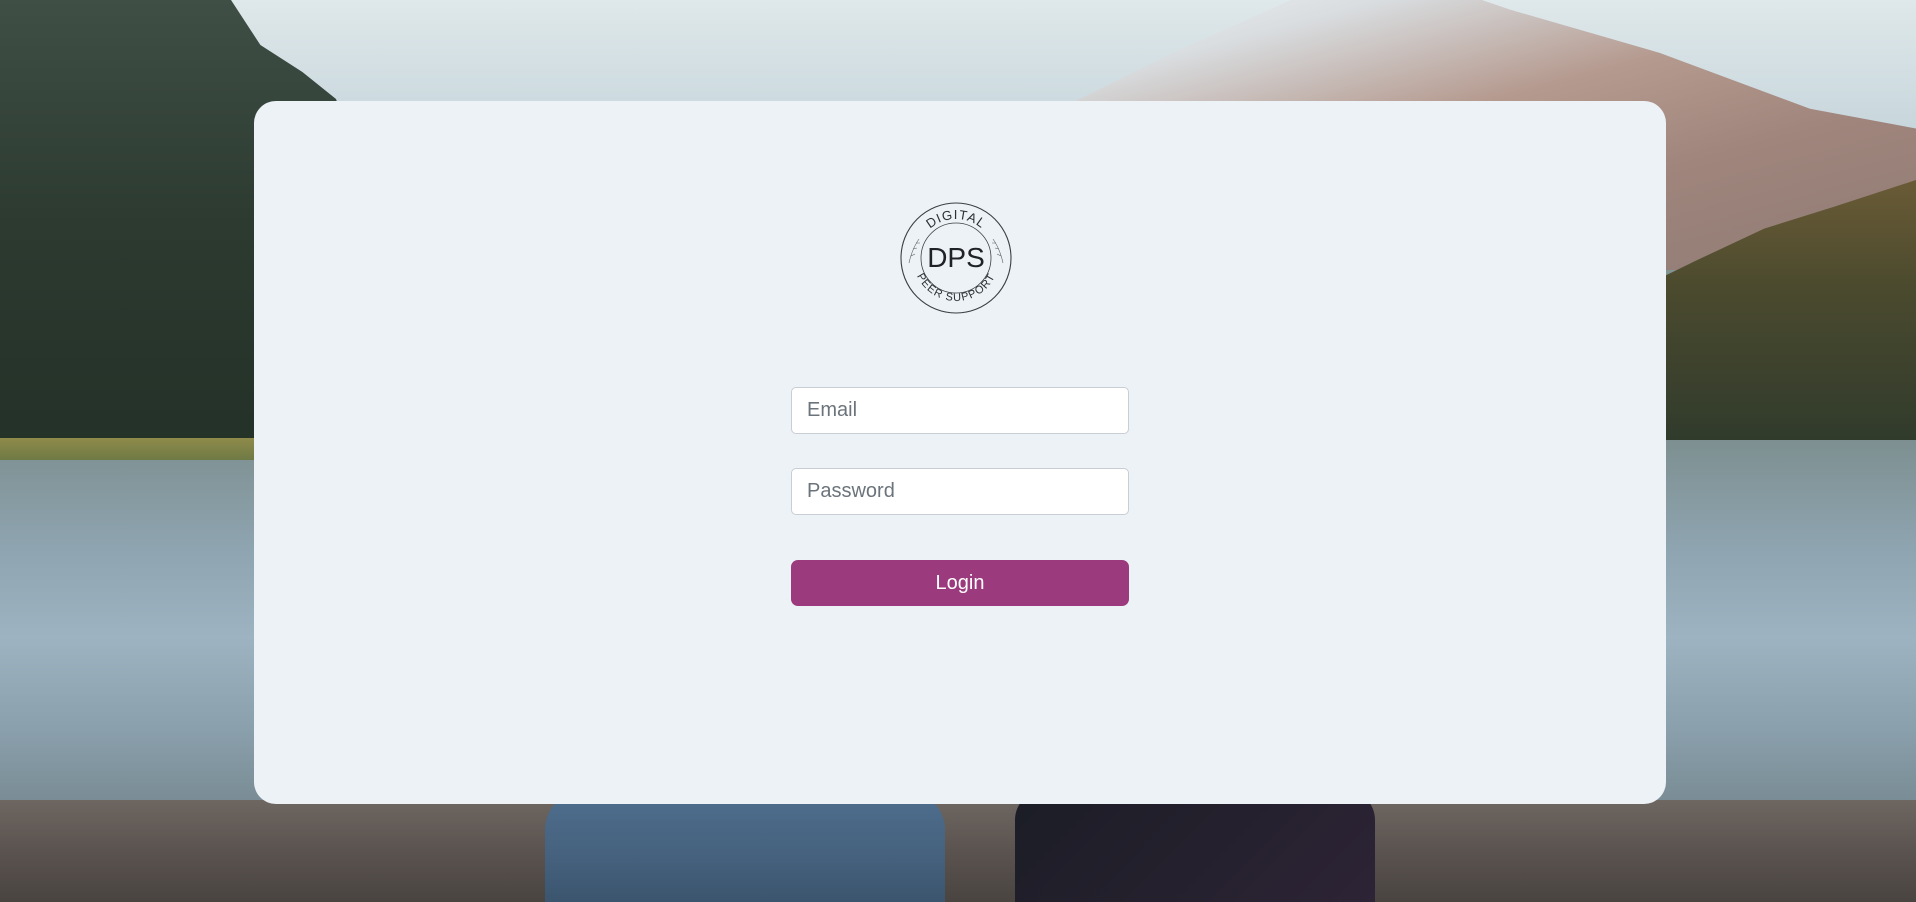 The width and height of the screenshot is (1916, 902). I want to click on svg-text: DIGITAL, so click(956, 219).